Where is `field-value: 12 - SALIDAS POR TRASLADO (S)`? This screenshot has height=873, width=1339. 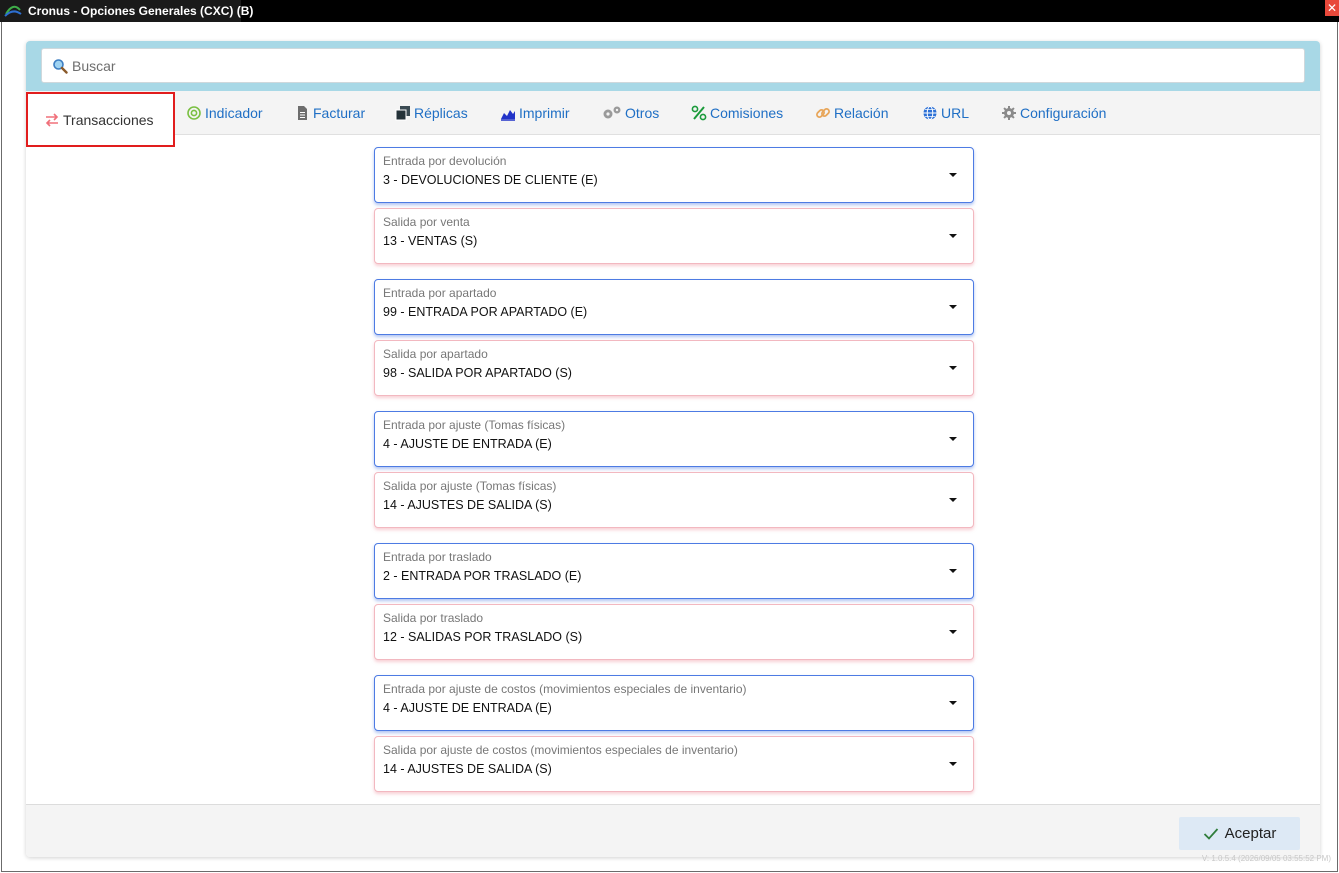
field-value: 12 - SALIDAS POR TRASLADO (S) is located at coordinates (483, 637).